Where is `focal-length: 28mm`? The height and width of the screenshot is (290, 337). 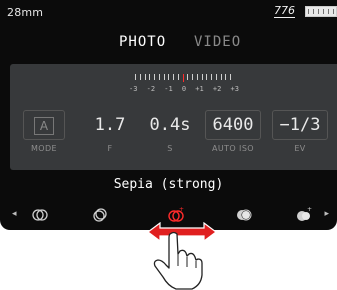 focal-length: 28mm is located at coordinates (25, 12).